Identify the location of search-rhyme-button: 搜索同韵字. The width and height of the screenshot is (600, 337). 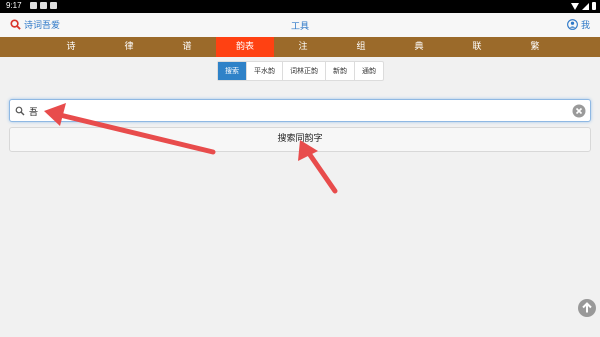
(300, 139).